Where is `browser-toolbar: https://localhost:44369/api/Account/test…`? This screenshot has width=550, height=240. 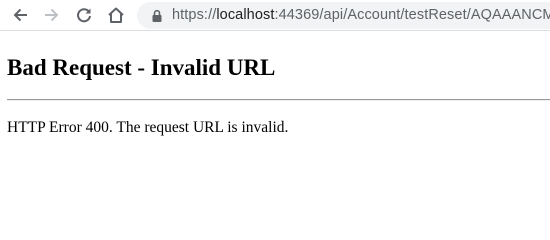
browser-toolbar: https://localhost:44369/api/Account/test… is located at coordinates (275, 15).